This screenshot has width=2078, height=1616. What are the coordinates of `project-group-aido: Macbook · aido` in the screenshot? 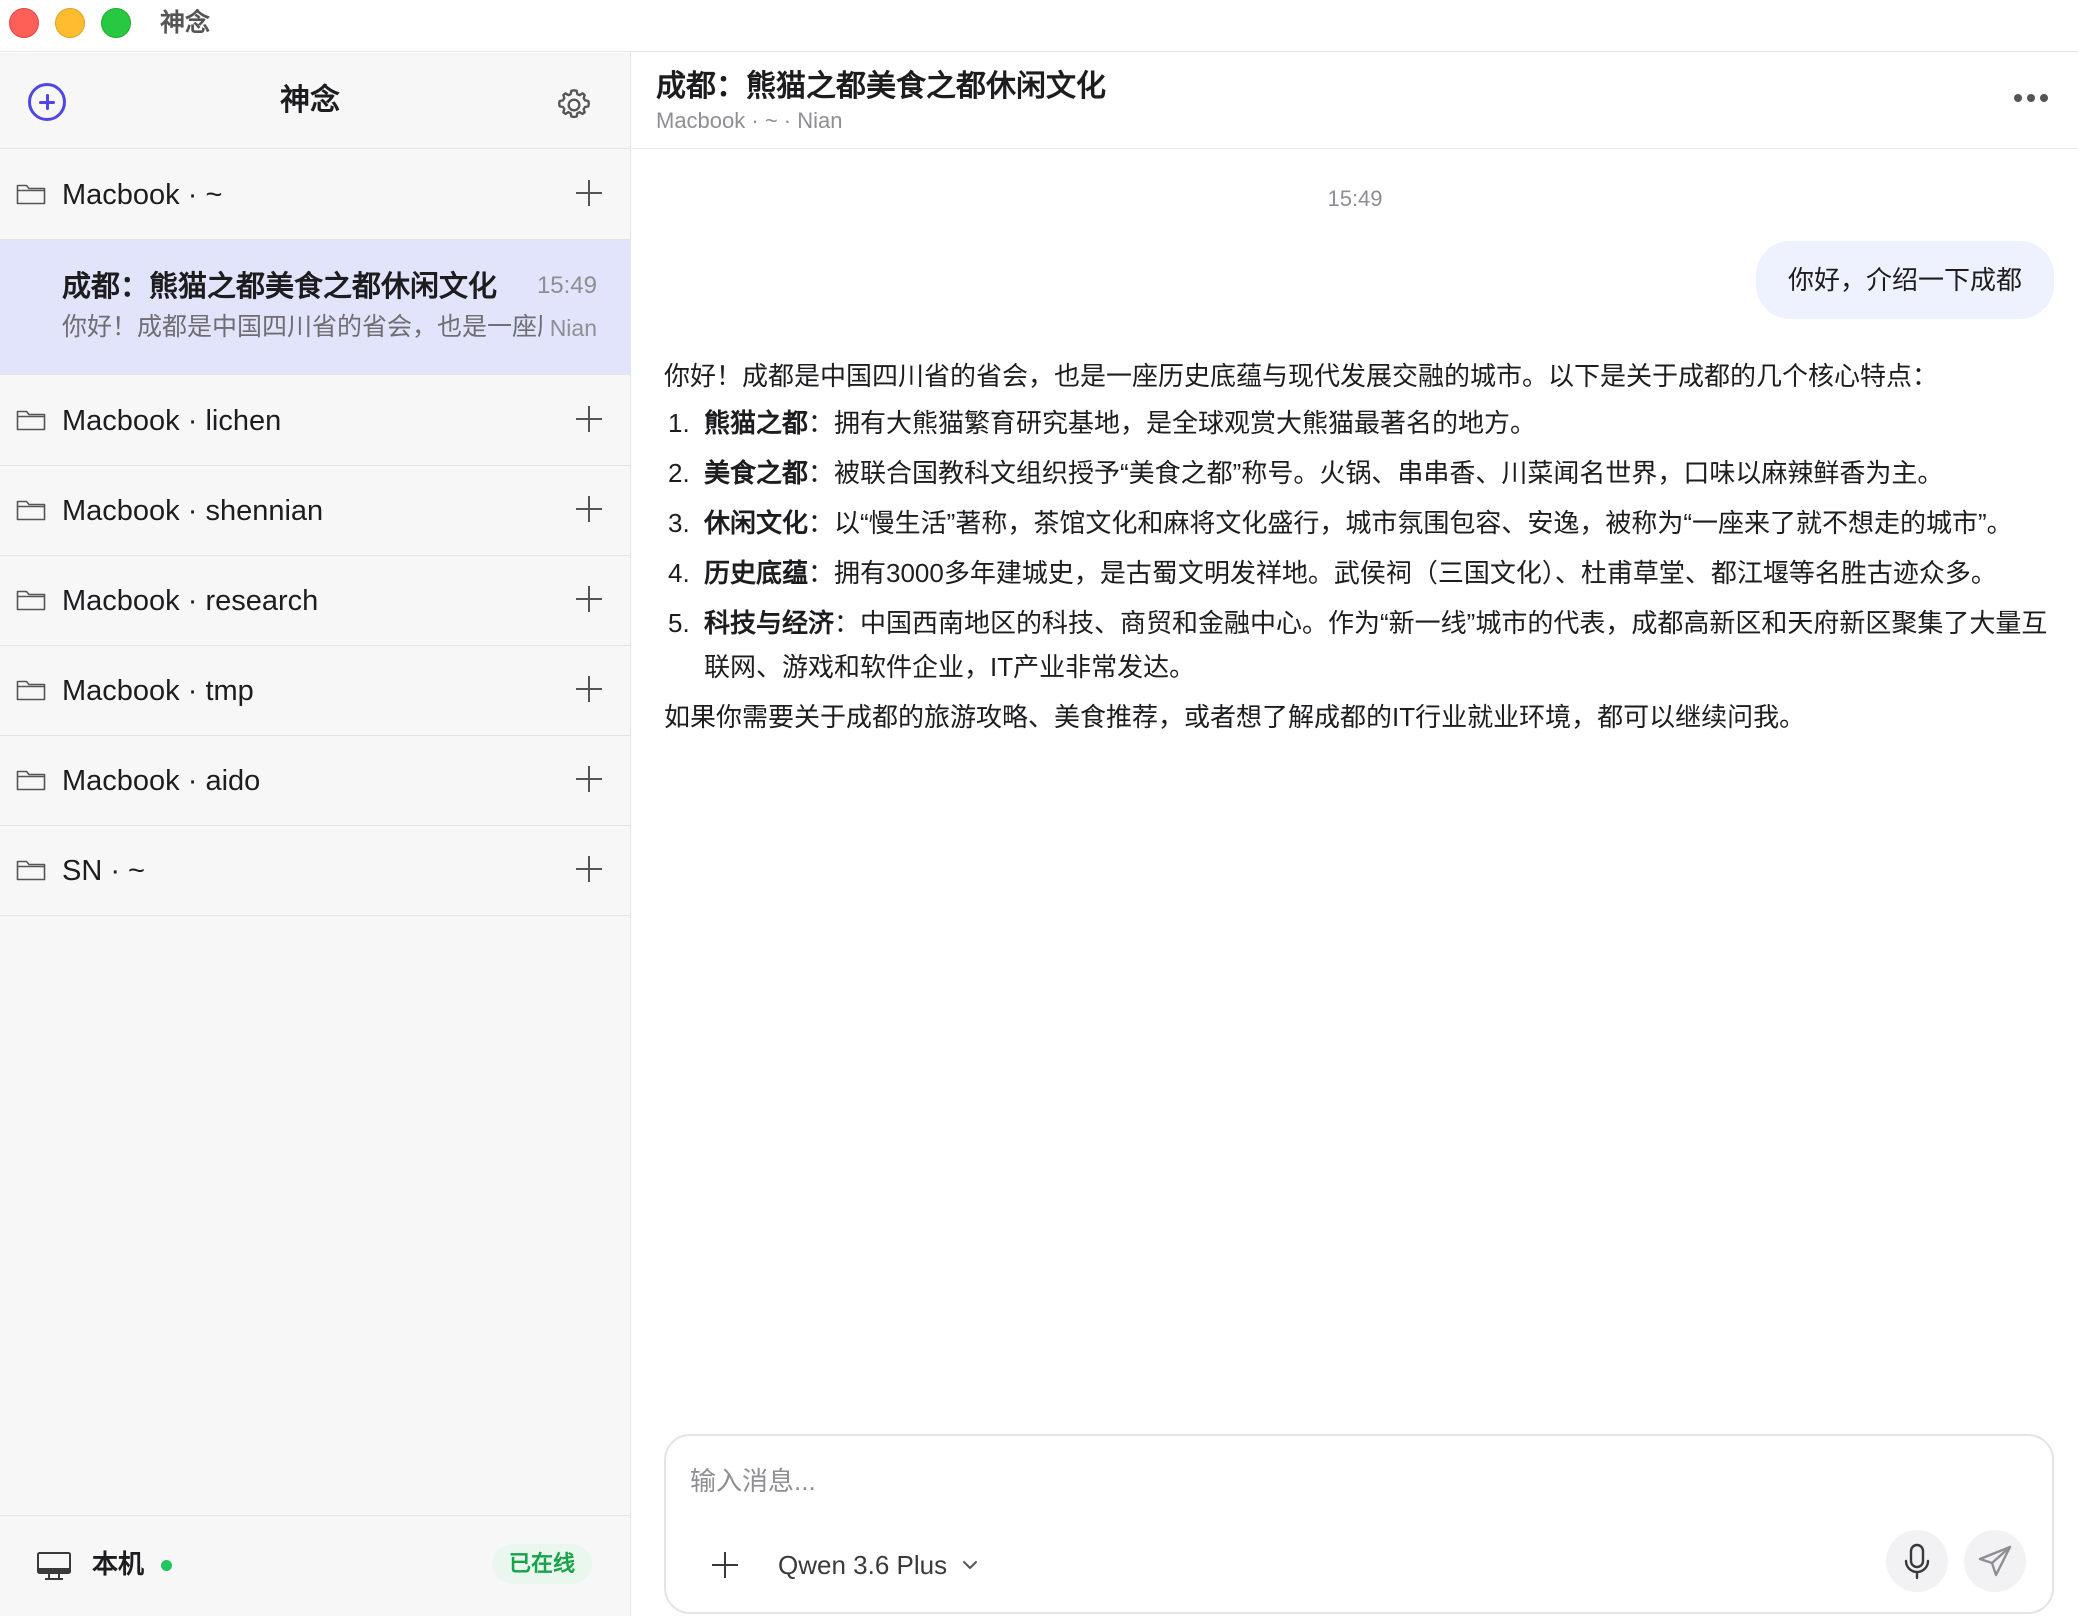 It's located at (315, 781).